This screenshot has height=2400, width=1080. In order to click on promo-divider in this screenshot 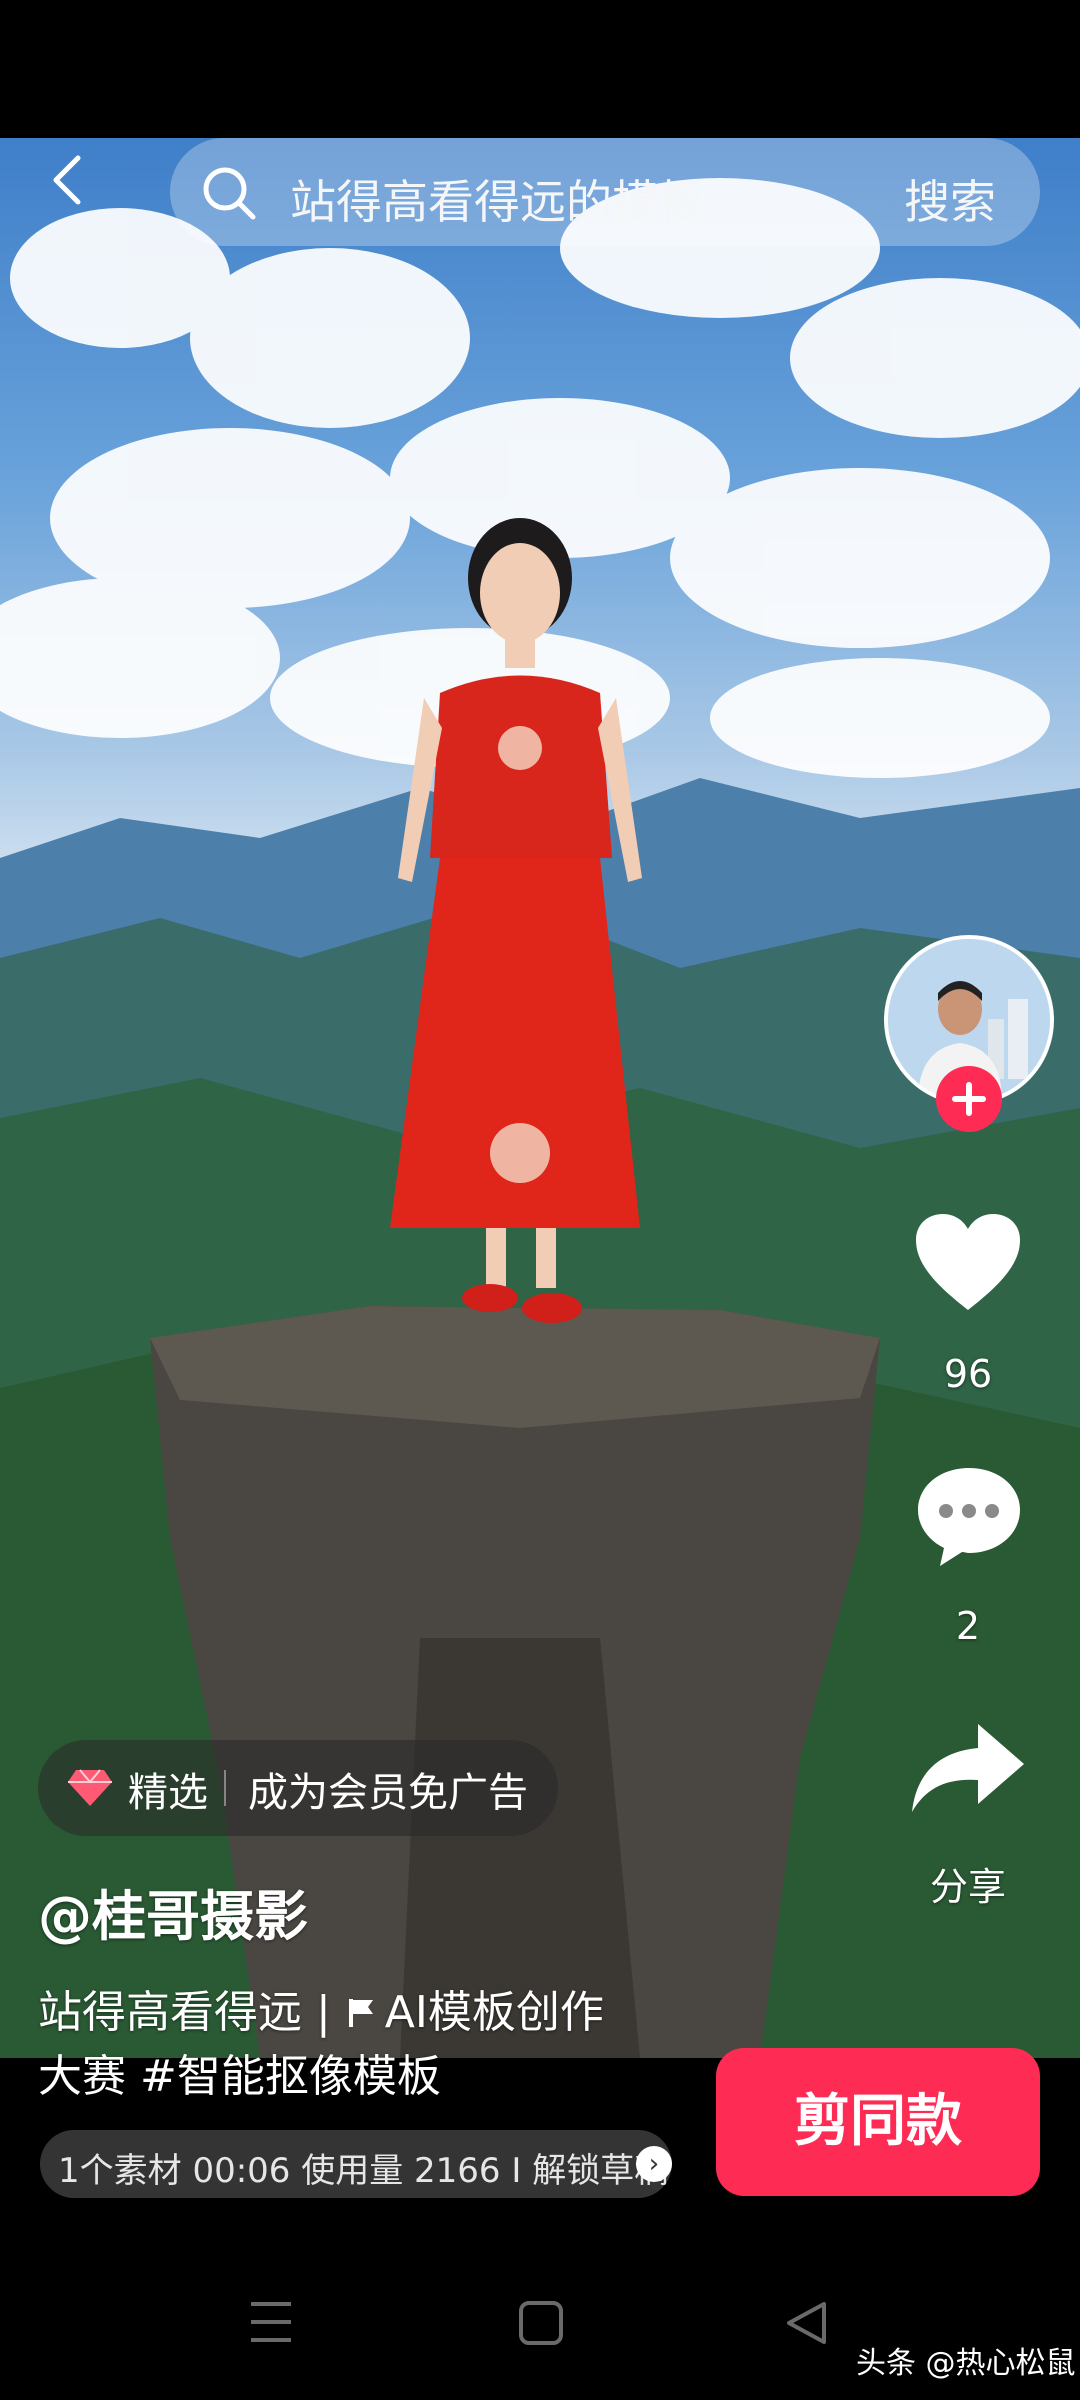, I will do `click(225, 1788)`.